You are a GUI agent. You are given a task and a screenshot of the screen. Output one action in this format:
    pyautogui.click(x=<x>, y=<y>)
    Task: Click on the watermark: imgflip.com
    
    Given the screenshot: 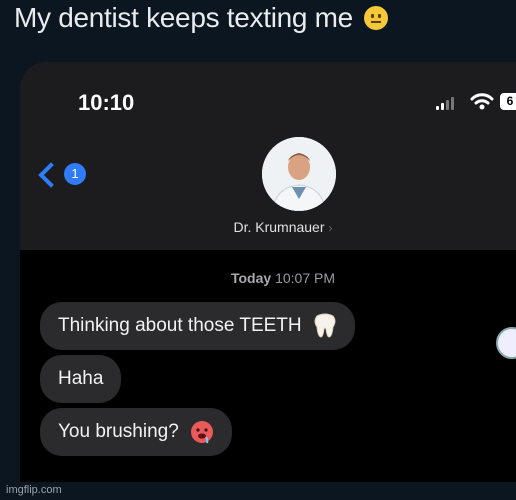 What is the action you would take?
    pyautogui.click(x=34, y=490)
    